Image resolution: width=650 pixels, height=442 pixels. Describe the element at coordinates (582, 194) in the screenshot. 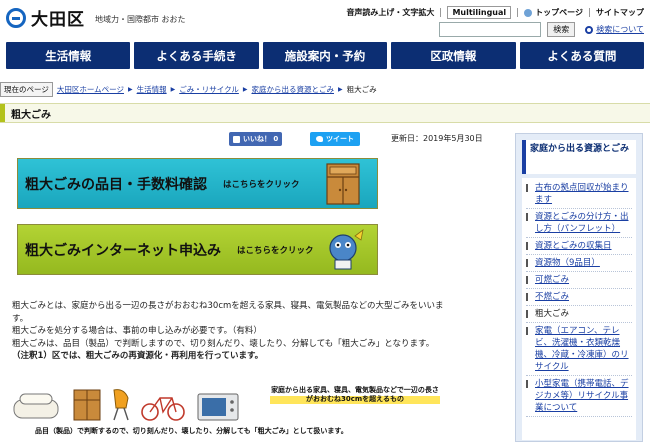

I see `sidebar-item-label: 古布の拠点回収が始まります` at that location.